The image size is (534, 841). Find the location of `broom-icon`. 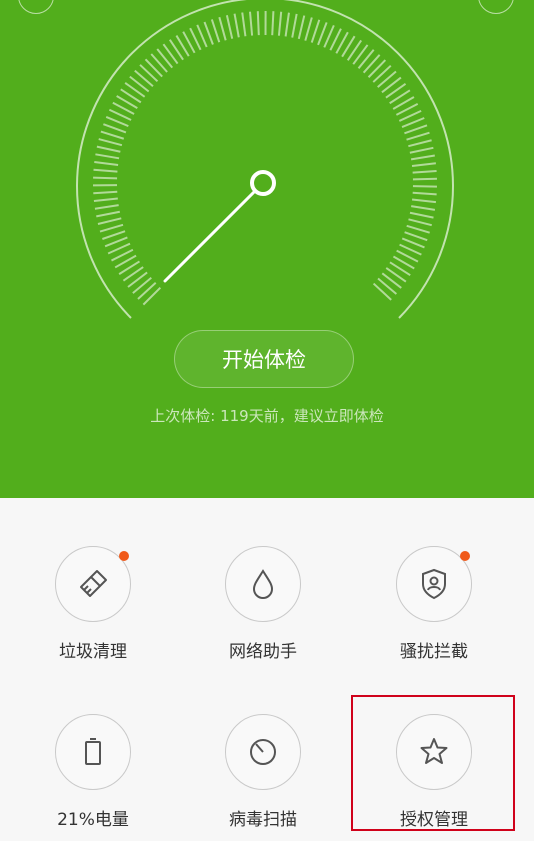

broom-icon is located at coordinates (93, 583).